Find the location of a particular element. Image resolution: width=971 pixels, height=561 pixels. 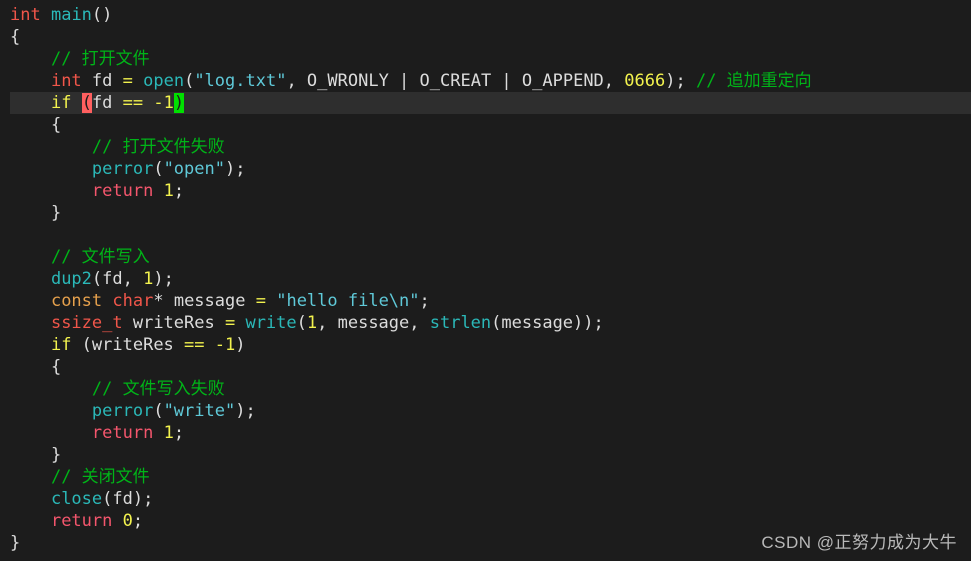

token-number: 0666 is located at coordinates (645, 81).